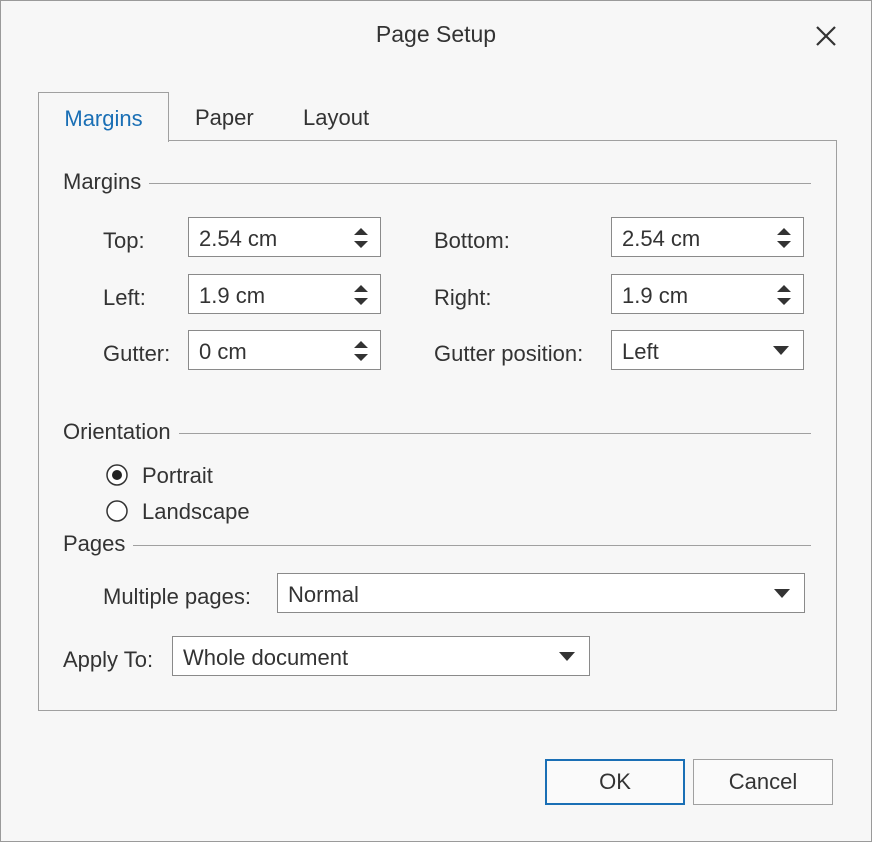 The height and width of the screenshot is (842, 872). Describe the element at coordinates (472, 545) in the screenshot. I see `pages-divider` at that location.